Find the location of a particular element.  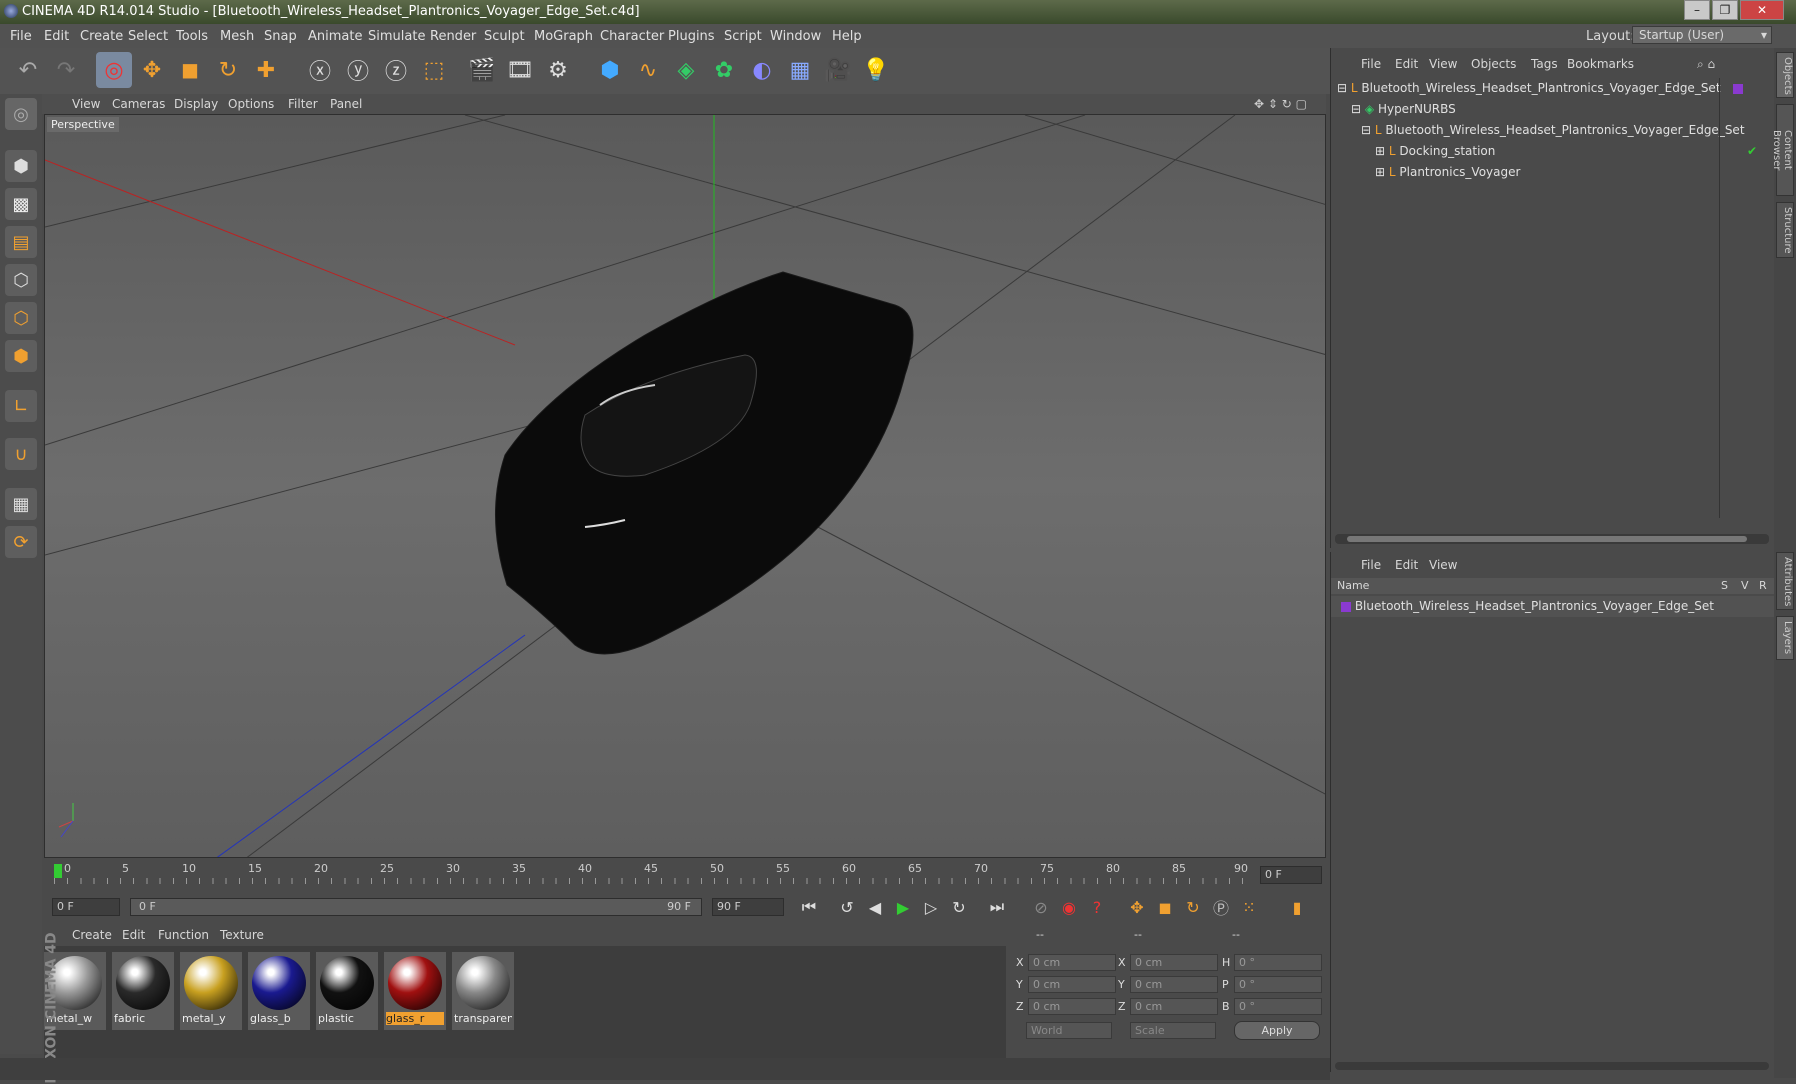

axis-mode-icon: ∟ is located at coordinates (21, 406).